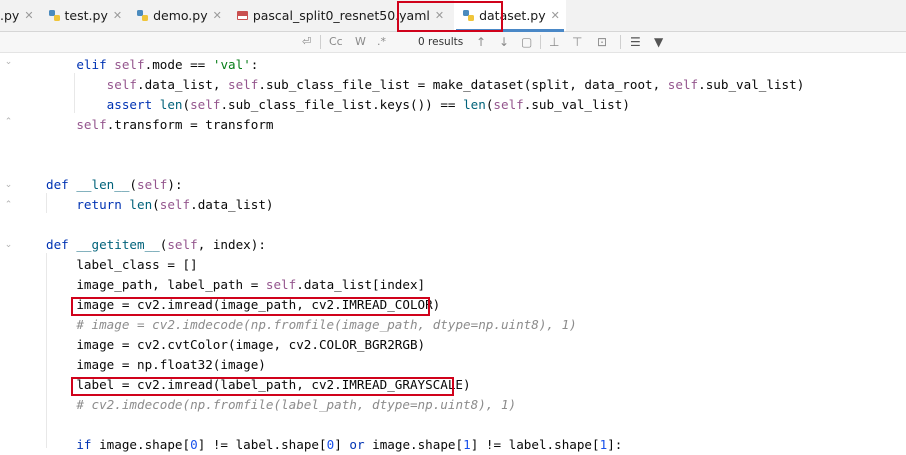  I want to click on tab-demo-py: demo.py ✕, so click(178, 15).